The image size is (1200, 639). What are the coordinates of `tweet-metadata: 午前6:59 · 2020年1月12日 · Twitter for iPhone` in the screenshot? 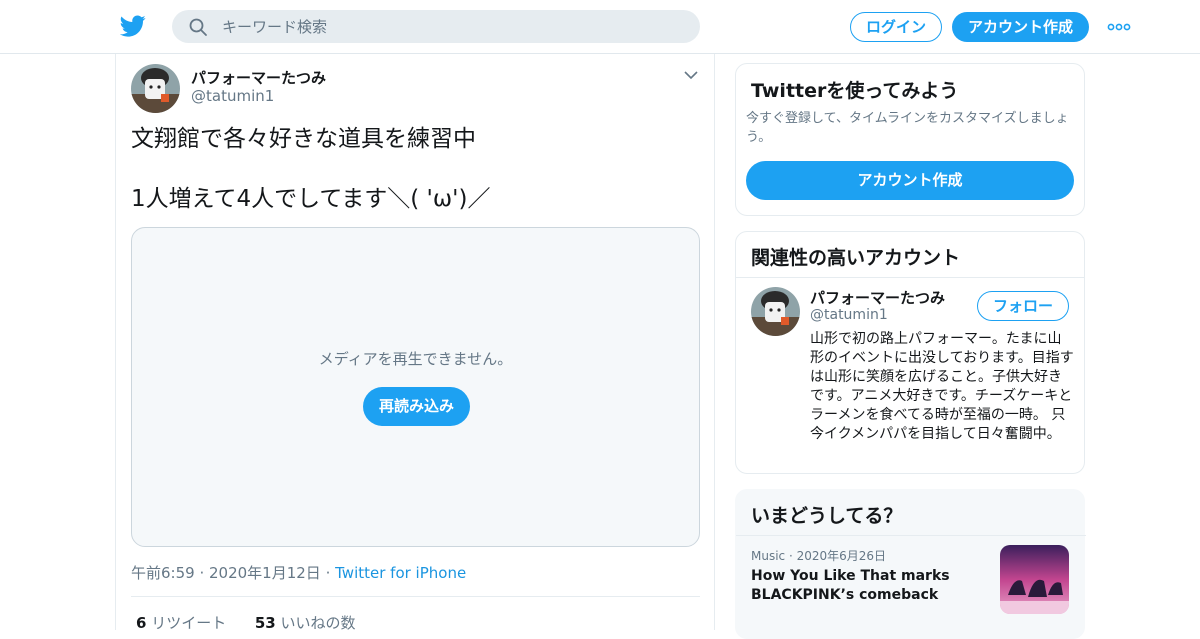 It's located at (298, 572).